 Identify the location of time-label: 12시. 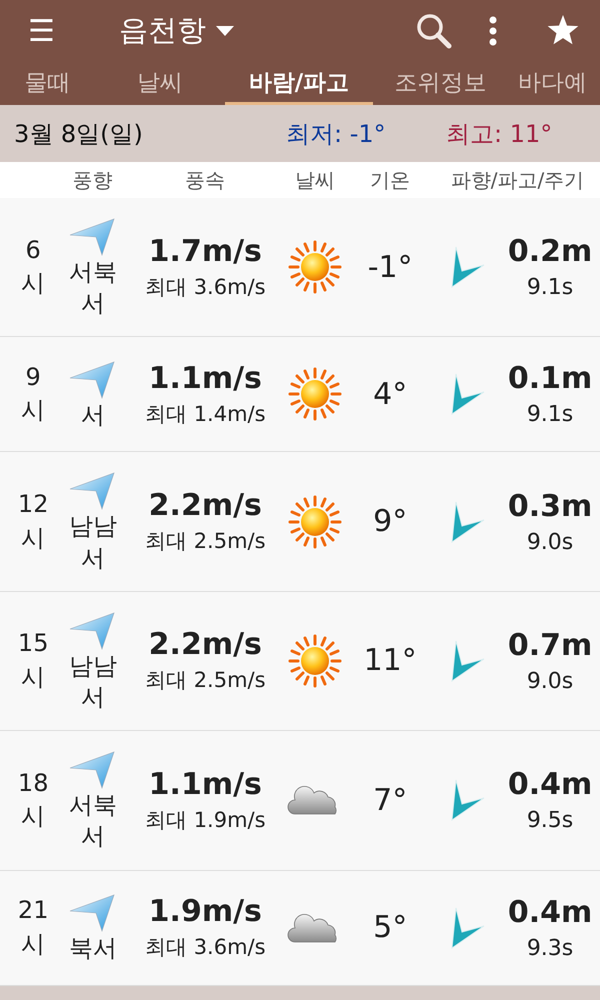
(33, 521).